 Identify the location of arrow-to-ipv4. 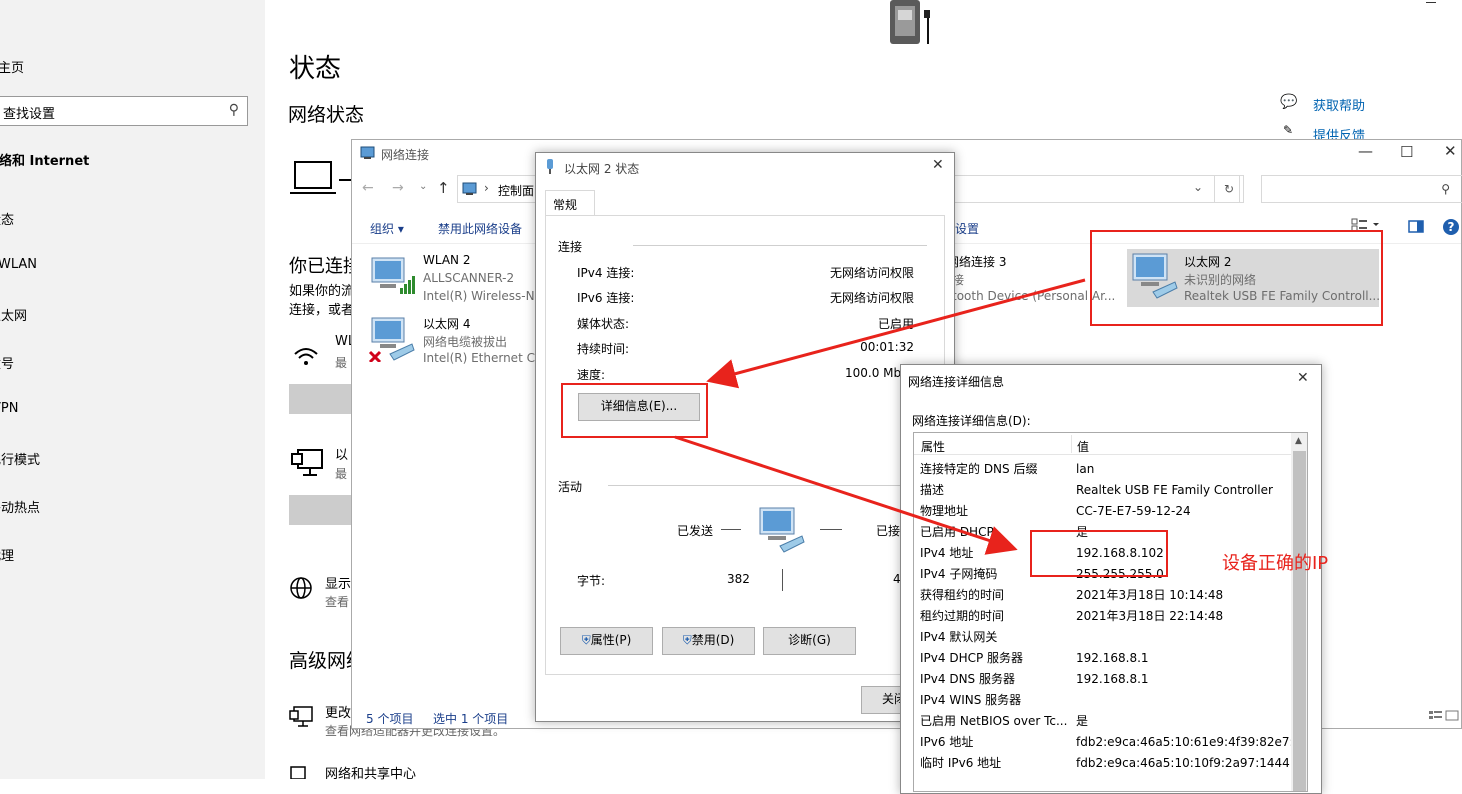
(846, 495).